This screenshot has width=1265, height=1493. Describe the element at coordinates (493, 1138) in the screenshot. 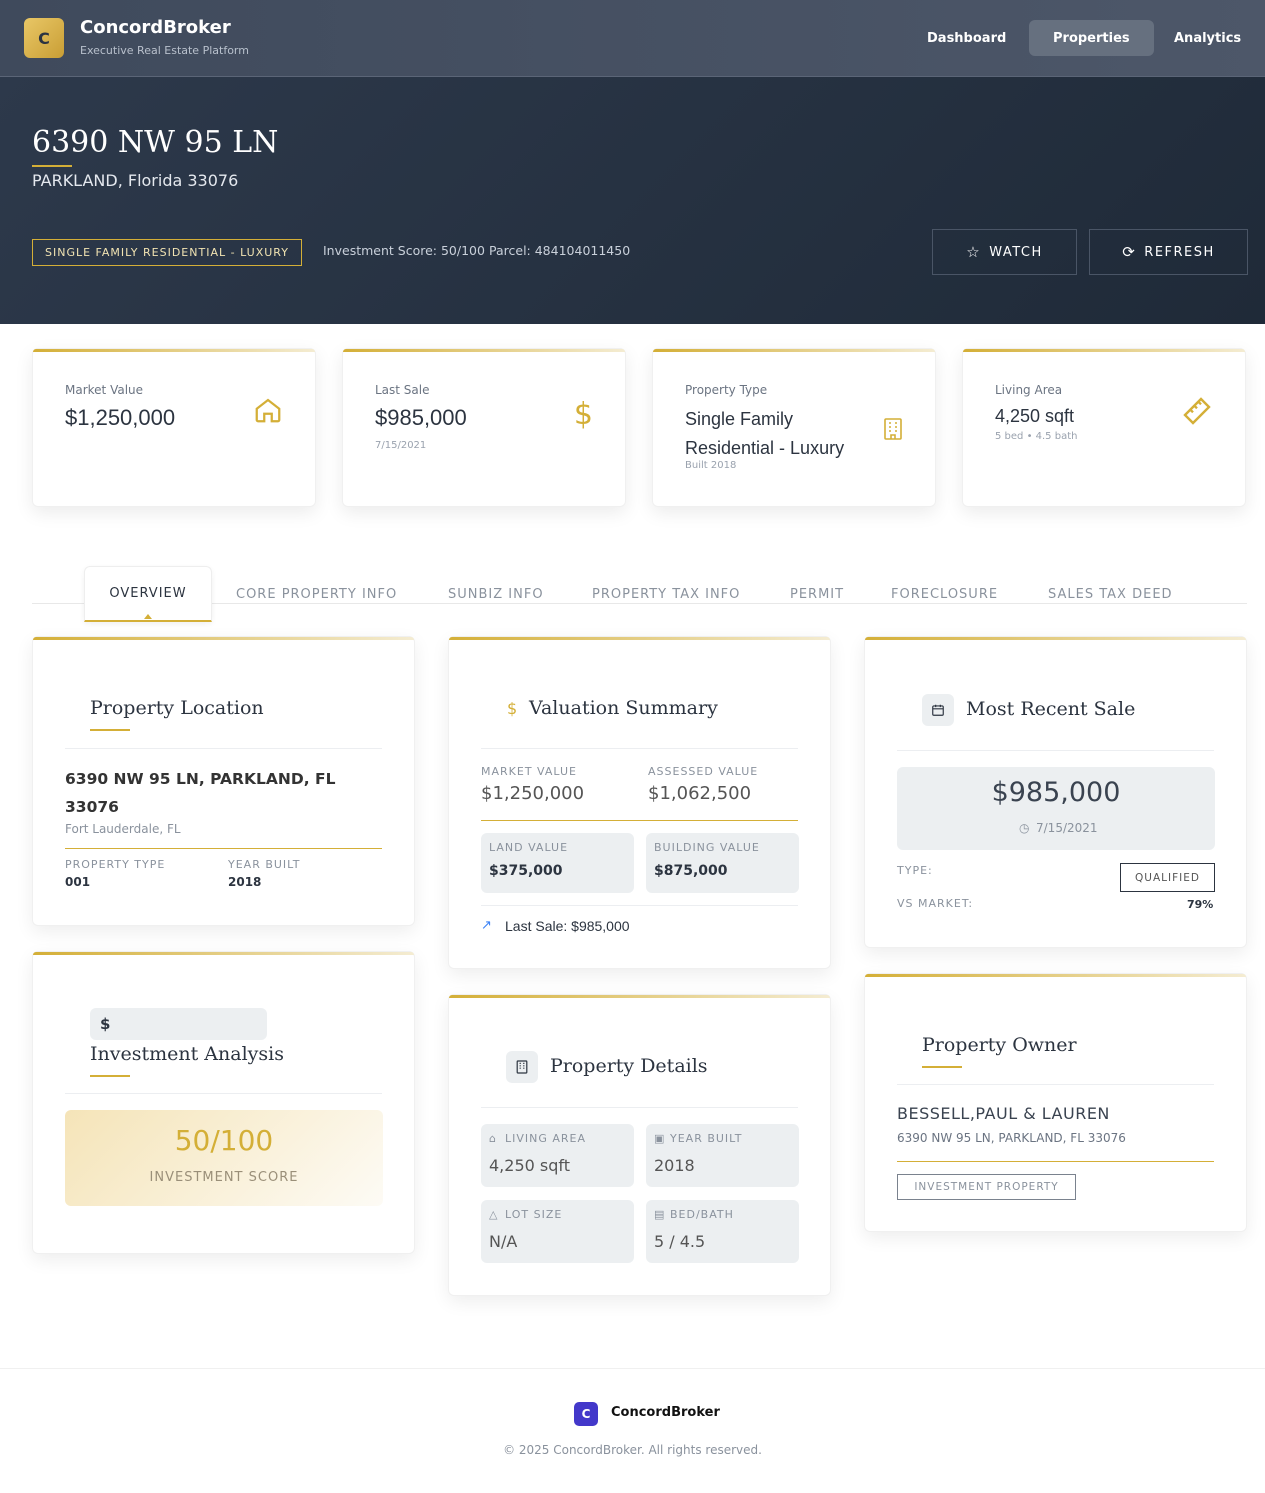

I see `home-icon: ⌂` at that location.